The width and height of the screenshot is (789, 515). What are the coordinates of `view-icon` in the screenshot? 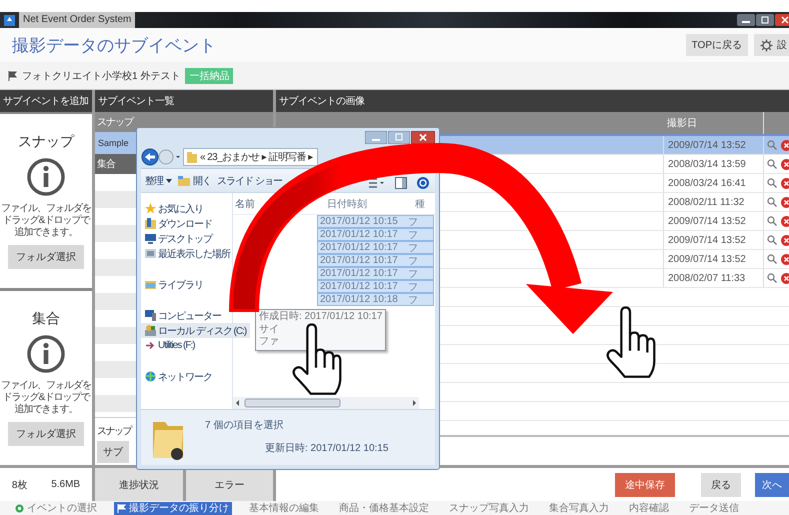 It's located at (377, 183).